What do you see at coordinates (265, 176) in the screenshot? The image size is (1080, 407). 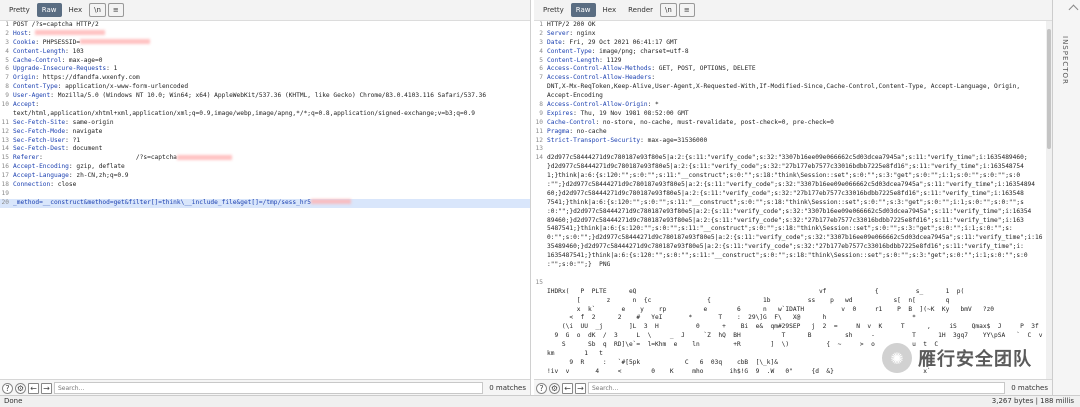 I see `code-line: 17 Accept-Language: zh-CN,zh;q=0.9` at bounding box center [265, 176].